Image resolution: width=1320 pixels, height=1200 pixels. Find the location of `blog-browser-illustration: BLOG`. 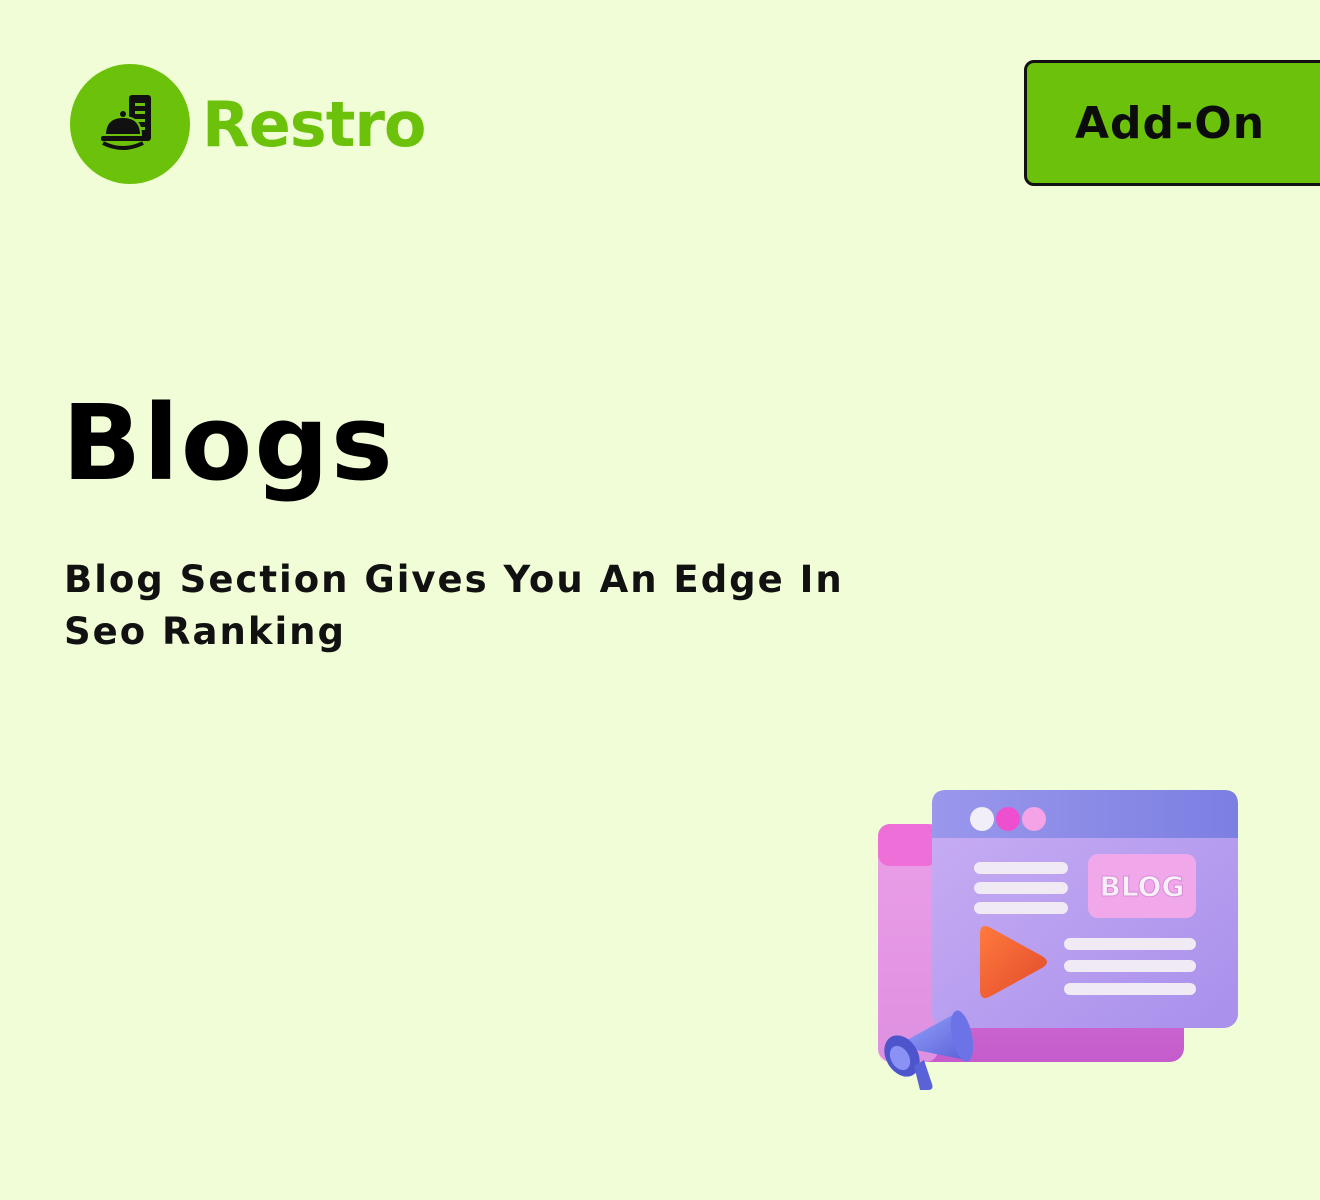

blog-browser-illustration: BLOG is located at coordinates (1060, 944).